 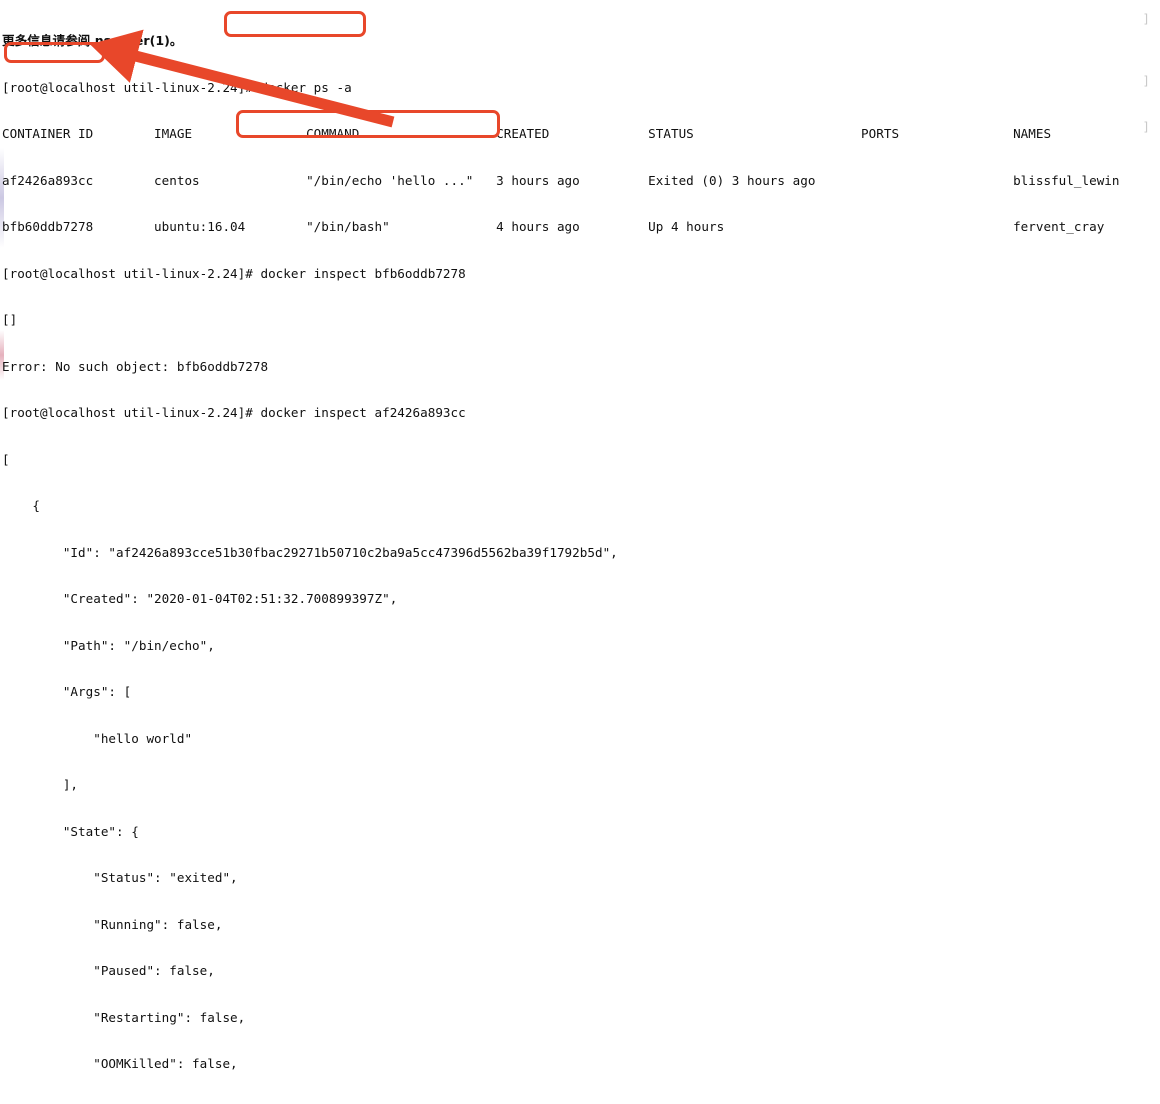 What do you see at coordinates (581, 367) in the screenshot?
I see `terminal-line-error: Error: No such object: bfb6oddb7278` at bounding box center [581, 367].